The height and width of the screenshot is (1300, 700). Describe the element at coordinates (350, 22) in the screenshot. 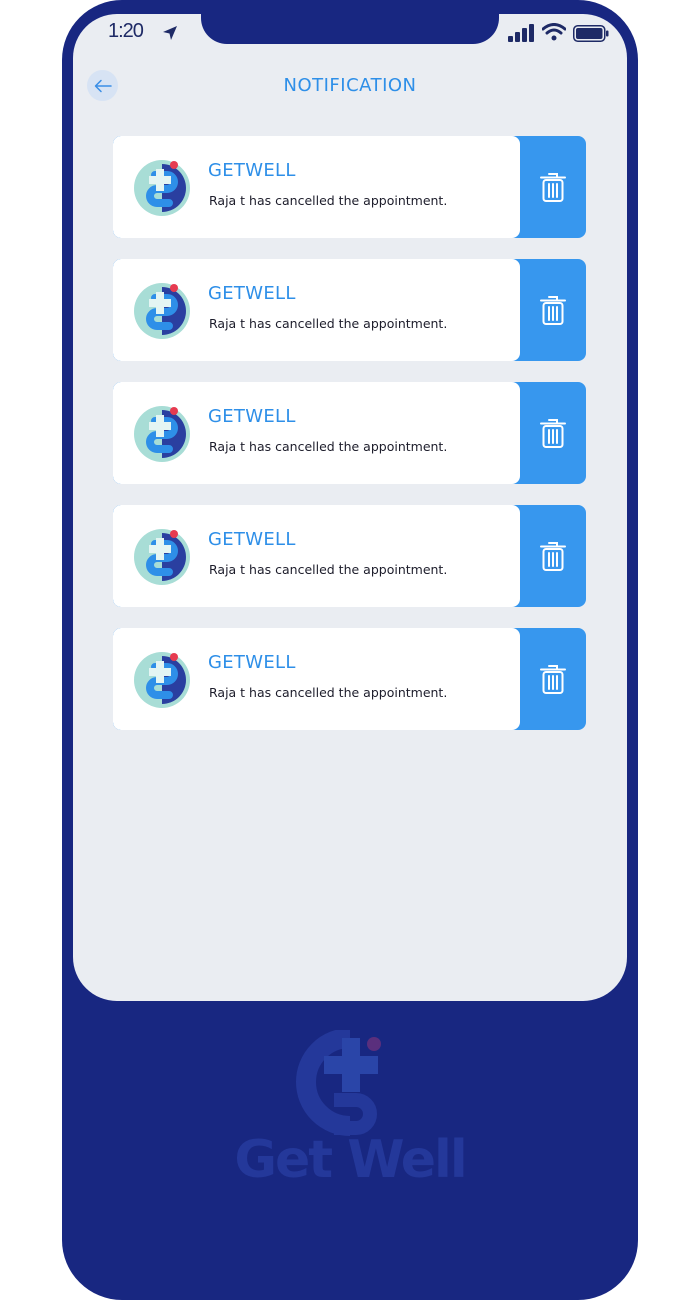

I see `notch` at that location.